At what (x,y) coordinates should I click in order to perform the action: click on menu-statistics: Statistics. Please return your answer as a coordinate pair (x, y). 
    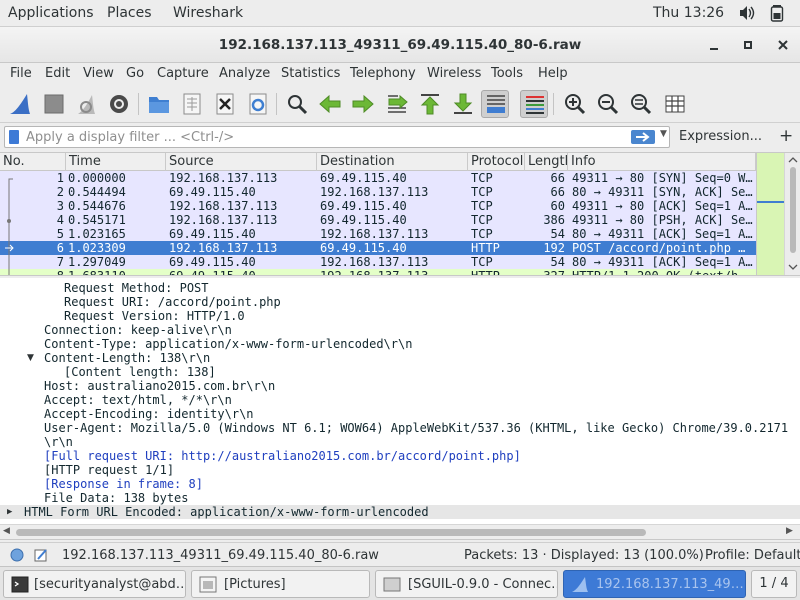
    Looking at the image, I should click on (310, 73).